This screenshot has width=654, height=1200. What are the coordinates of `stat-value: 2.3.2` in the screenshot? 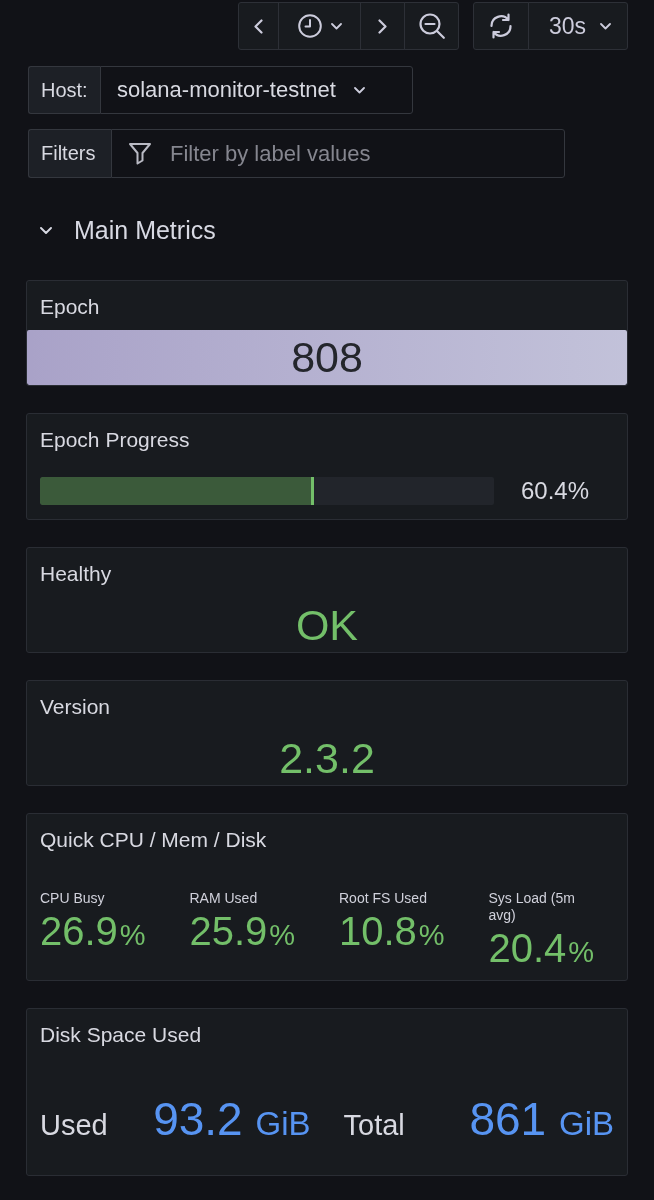 It's located at (327, 758).